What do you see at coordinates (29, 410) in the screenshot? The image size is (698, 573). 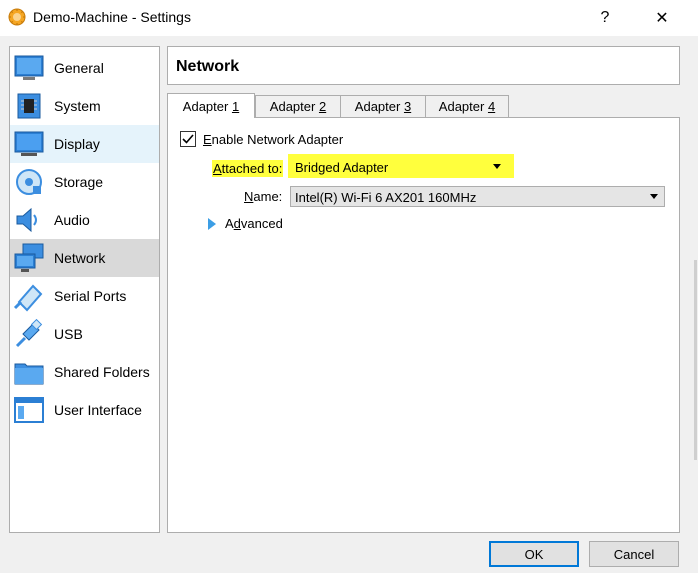 I see `user-interface-icon` at bounding box center [29, 410].